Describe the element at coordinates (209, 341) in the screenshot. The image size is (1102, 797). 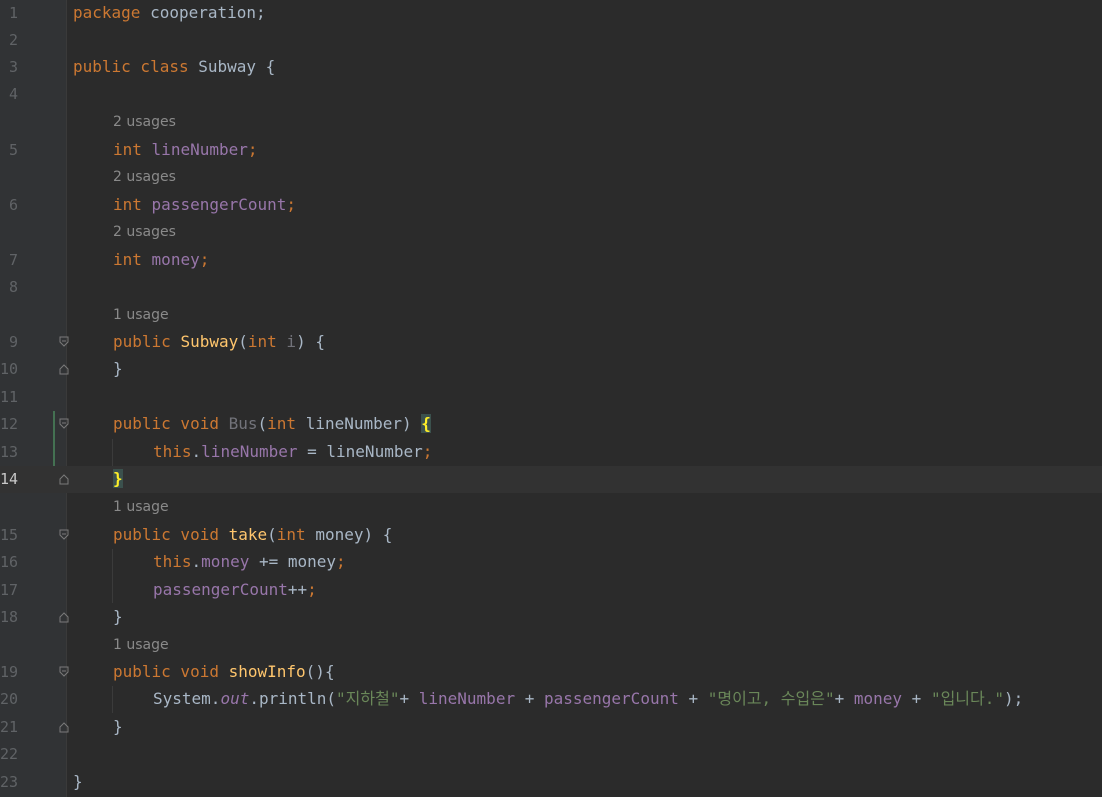
I see `constructor-name: Subway` at that location.